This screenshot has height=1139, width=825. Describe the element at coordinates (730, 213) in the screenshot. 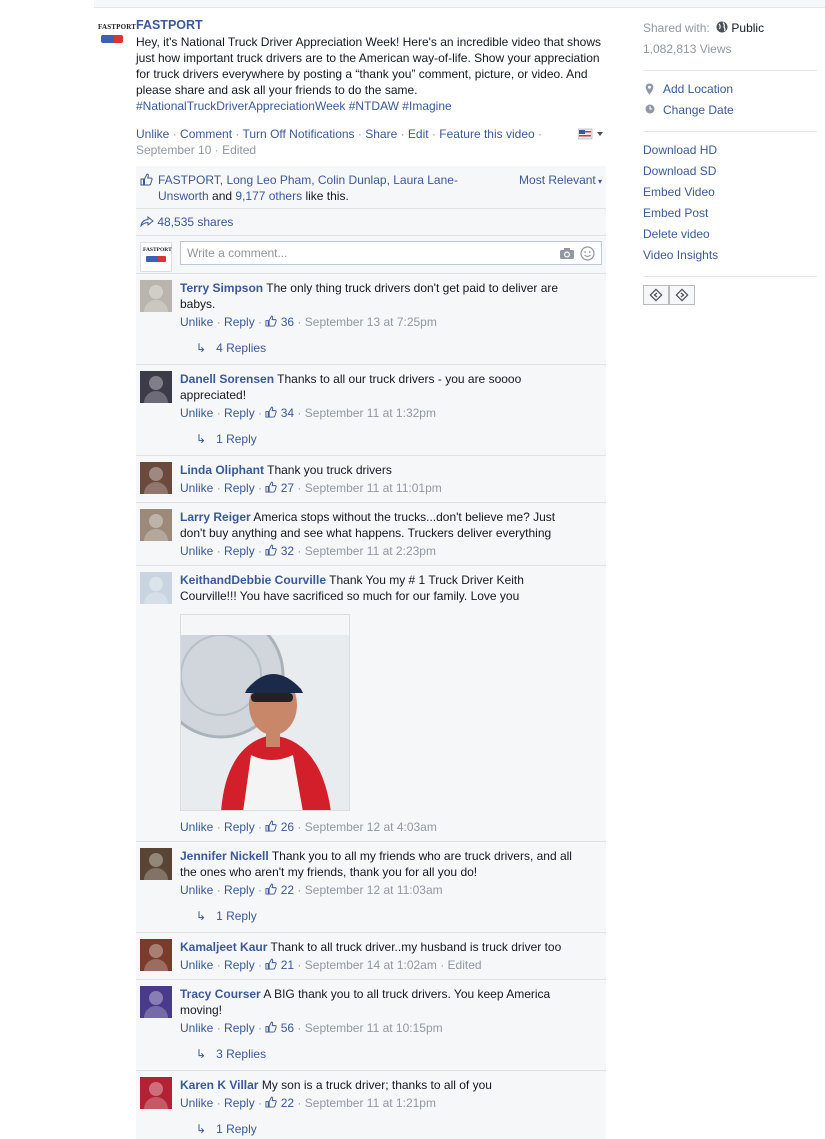

I see `embed-post-link: Embed Post` at that location.